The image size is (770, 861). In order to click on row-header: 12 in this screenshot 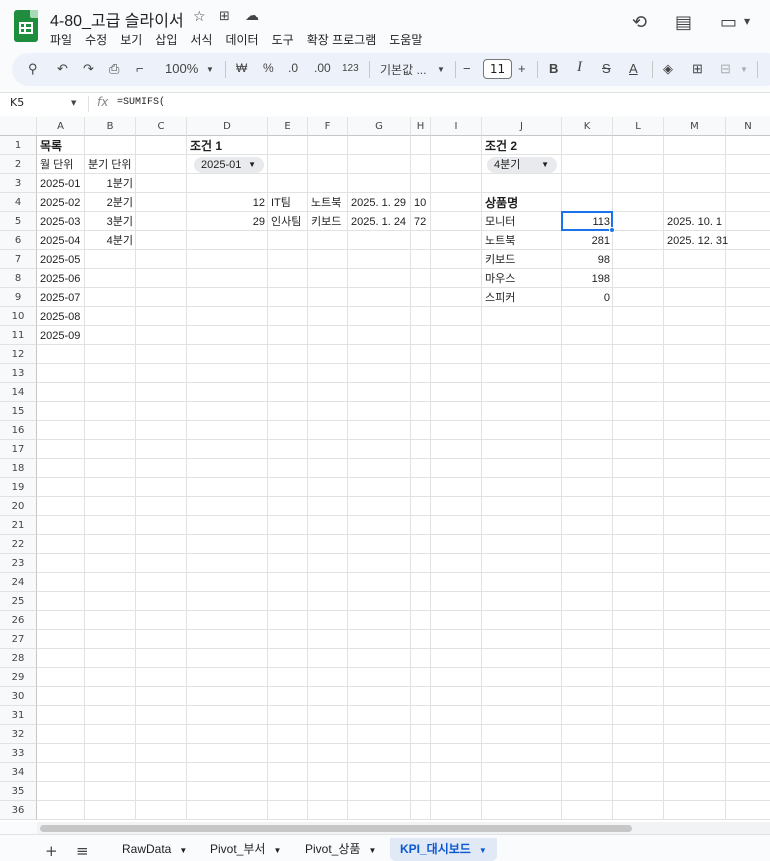, I will do `click(18, 354)`.